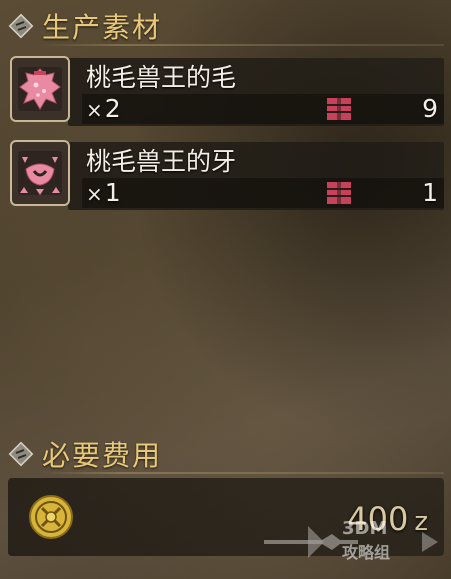 The width and height of the screenshot is (451, 579). I want to click on zenny-coin-icon, so click(51, 517).